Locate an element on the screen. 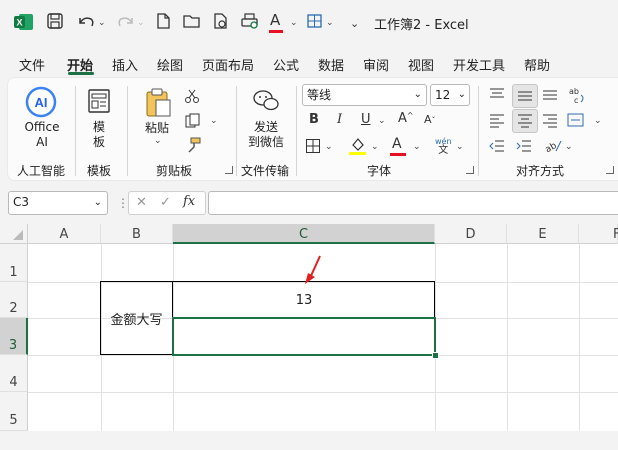 The width and height of the screenshot is (618, 450). align-launcher-icon is located at coordinates (610, 170).